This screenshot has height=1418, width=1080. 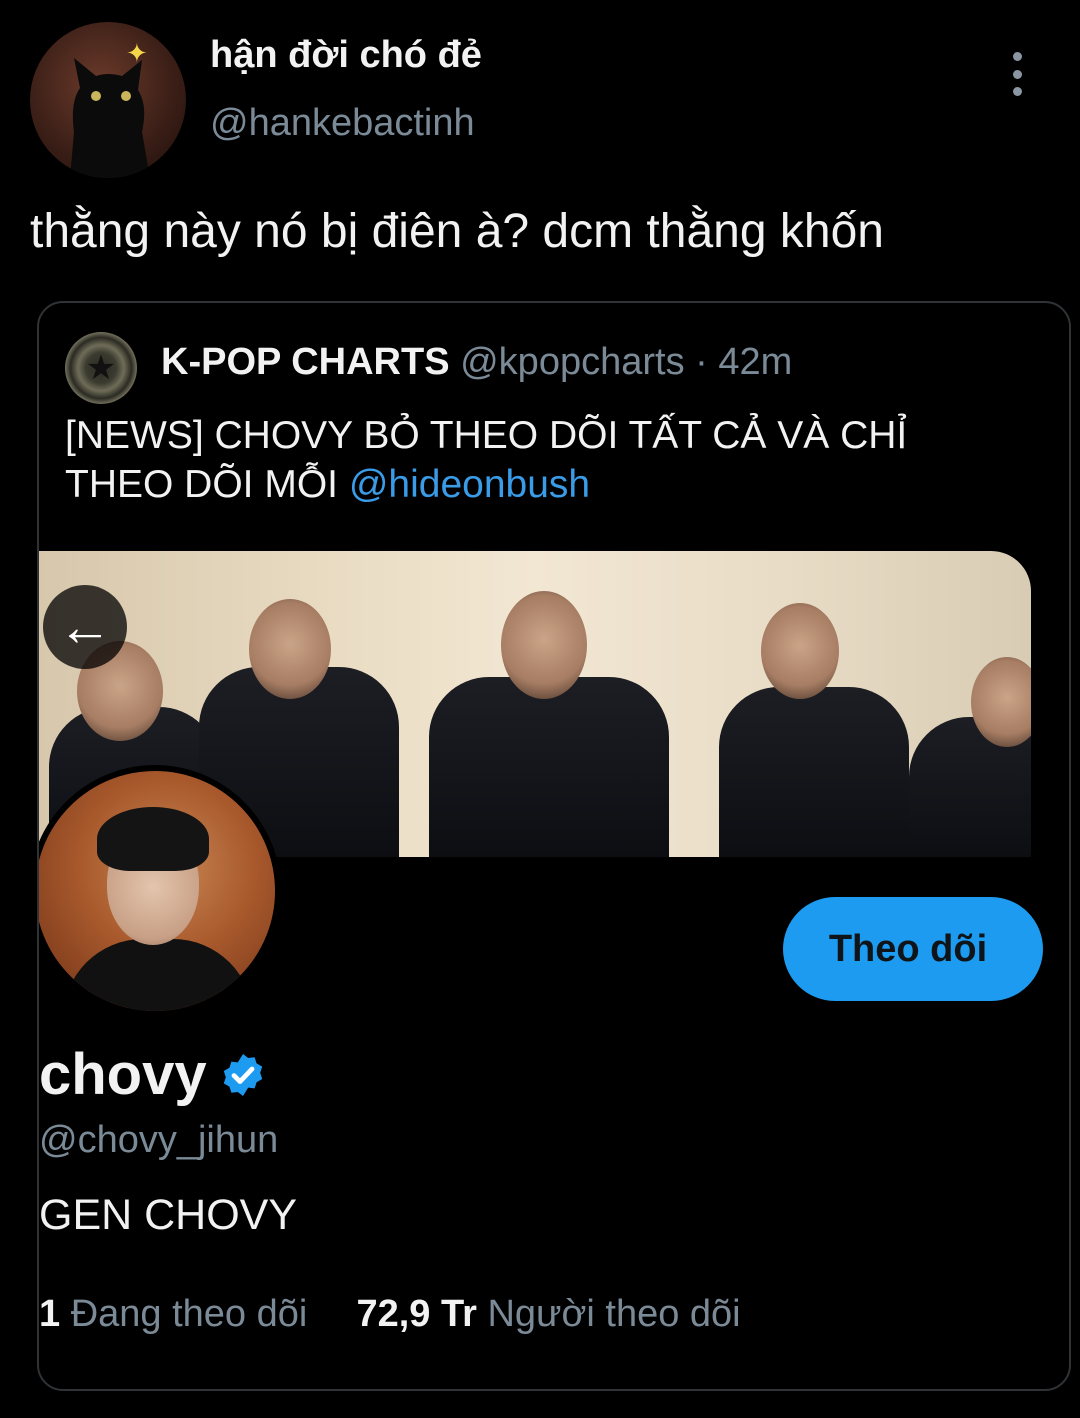 What do you see at coordinates (1017, 74) in the screenshot?
I see `more-options-icon` at bounding box center [1017, 74].